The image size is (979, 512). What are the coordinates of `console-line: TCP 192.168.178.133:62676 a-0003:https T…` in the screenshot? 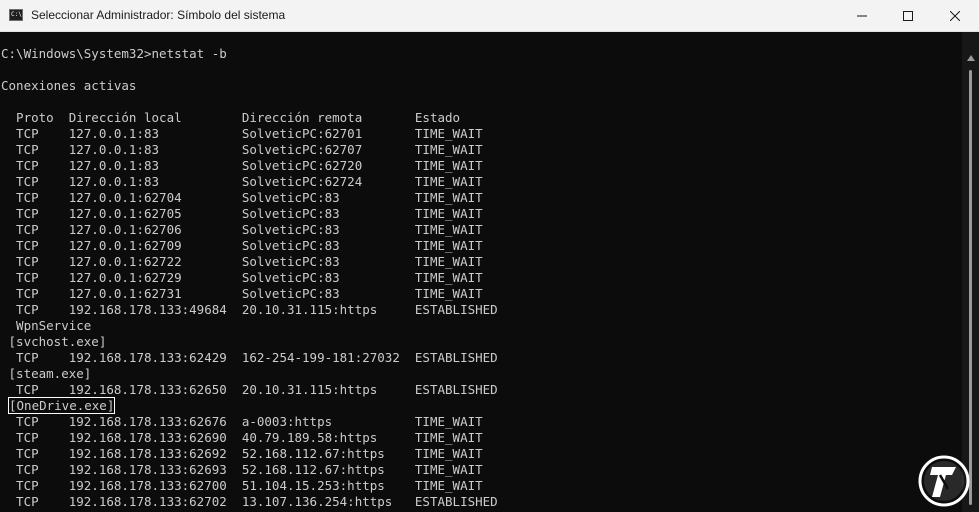 It's located at (242, 421).